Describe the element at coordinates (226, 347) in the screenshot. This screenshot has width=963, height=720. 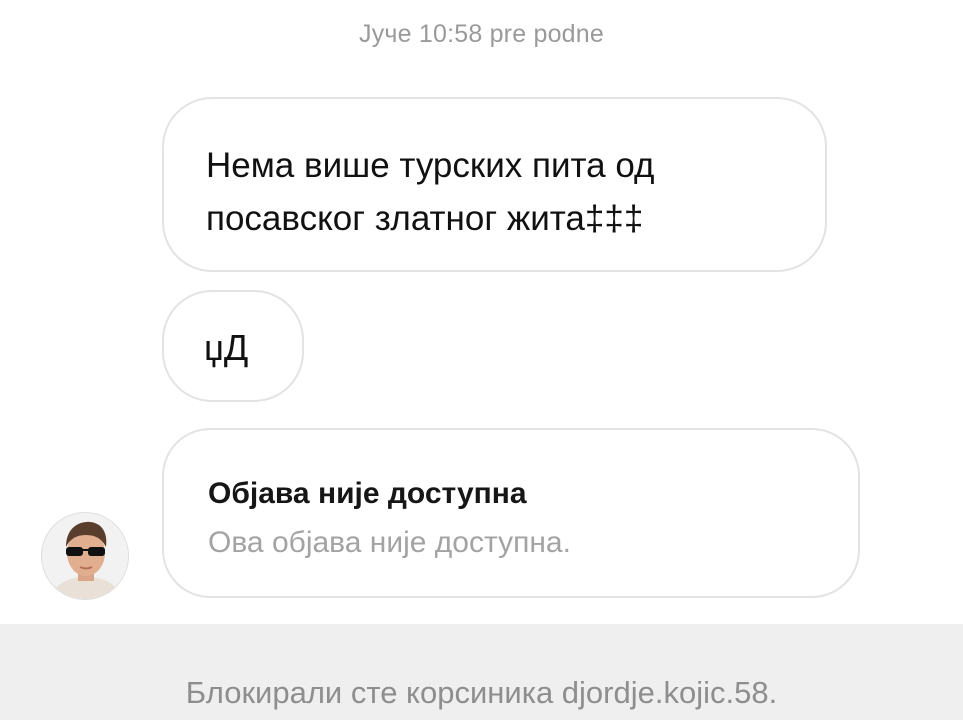
I see `message-text: џД` at that location.